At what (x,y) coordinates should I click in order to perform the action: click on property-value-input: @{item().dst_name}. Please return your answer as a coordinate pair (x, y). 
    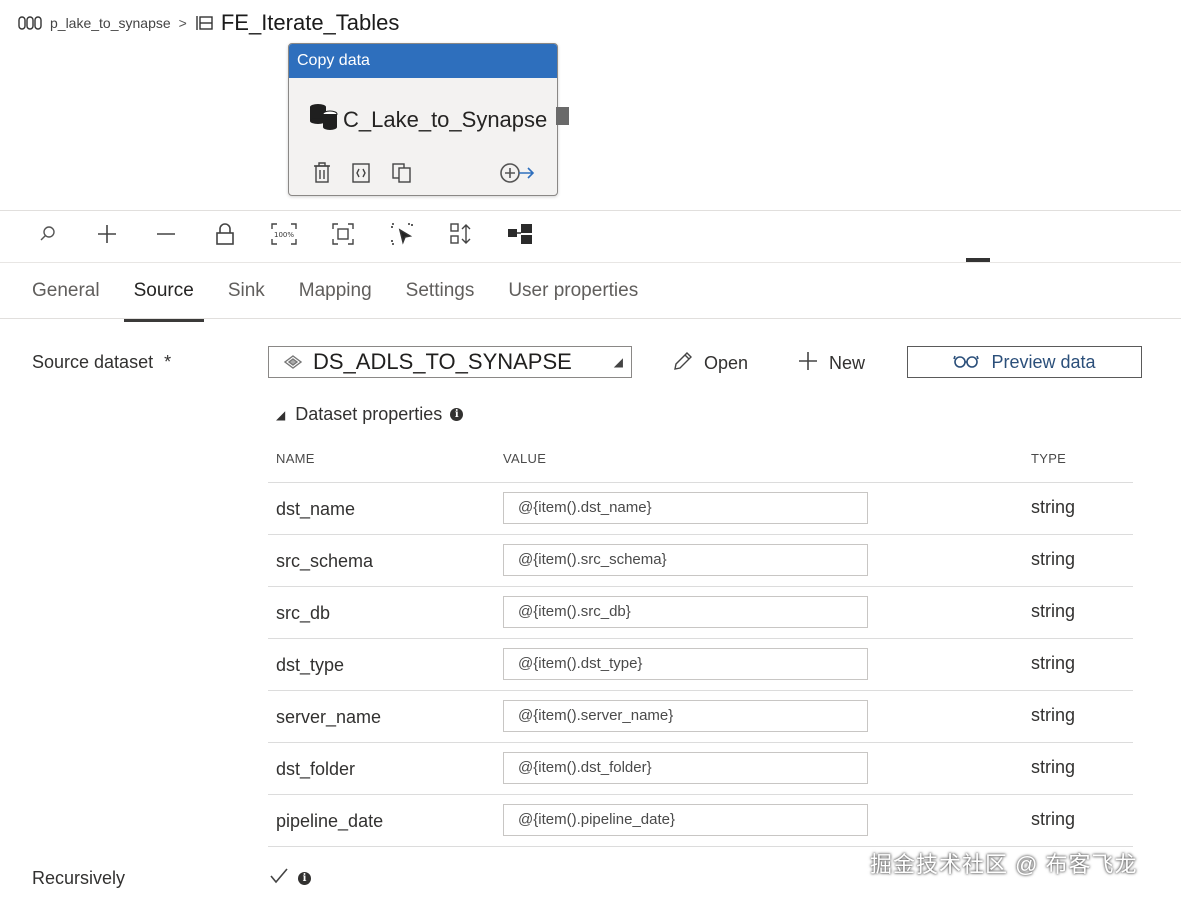
    Looking at the image, I should click on (685, 508).